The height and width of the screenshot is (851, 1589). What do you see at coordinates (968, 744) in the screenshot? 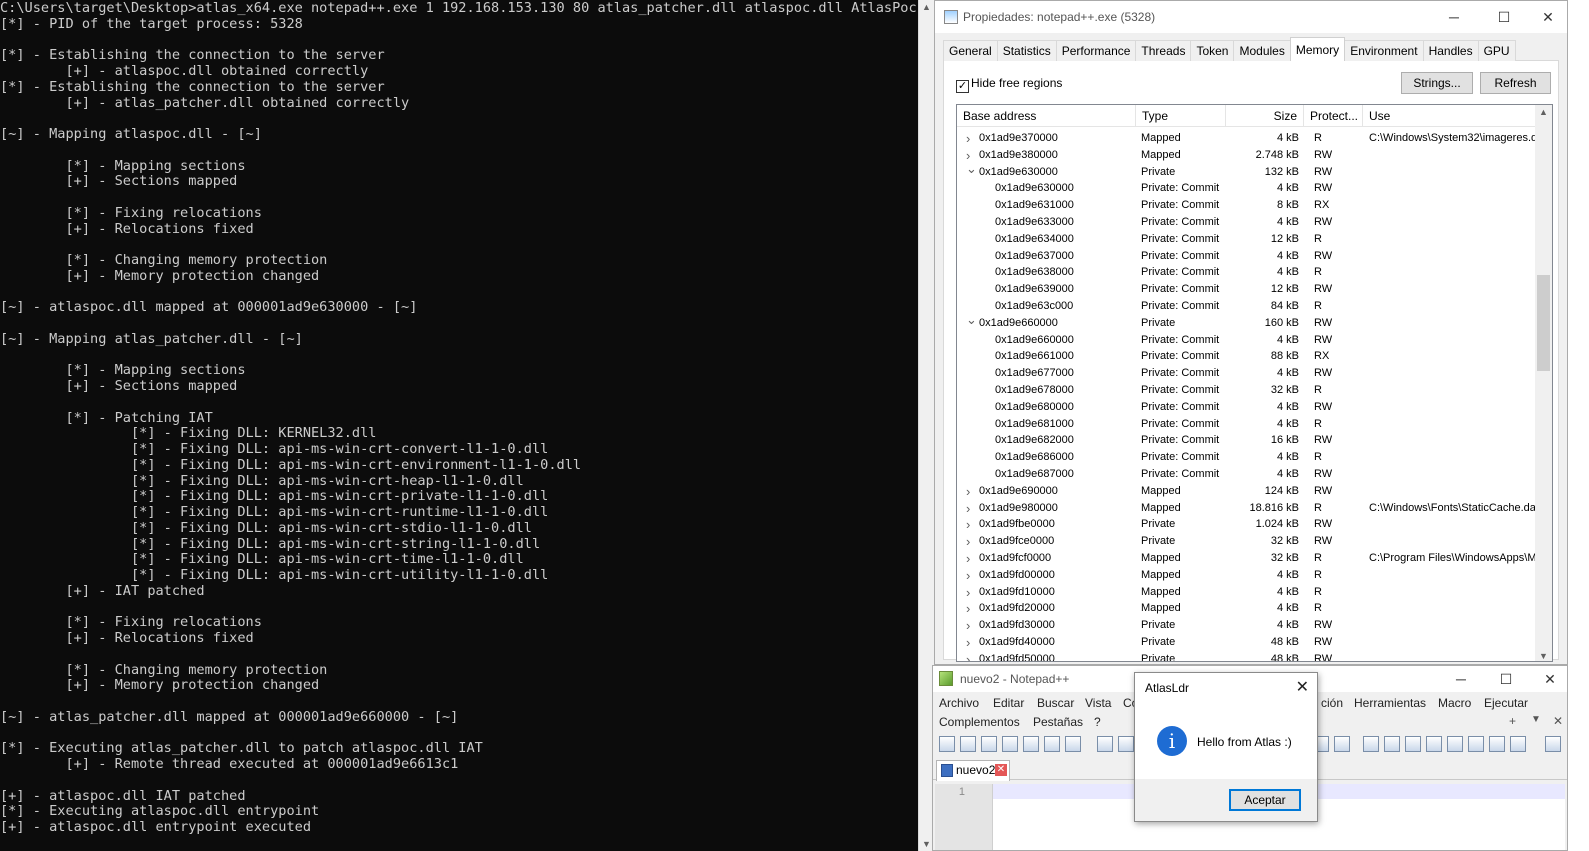
I see `open-file-icon` at bounding box center [968, 744].